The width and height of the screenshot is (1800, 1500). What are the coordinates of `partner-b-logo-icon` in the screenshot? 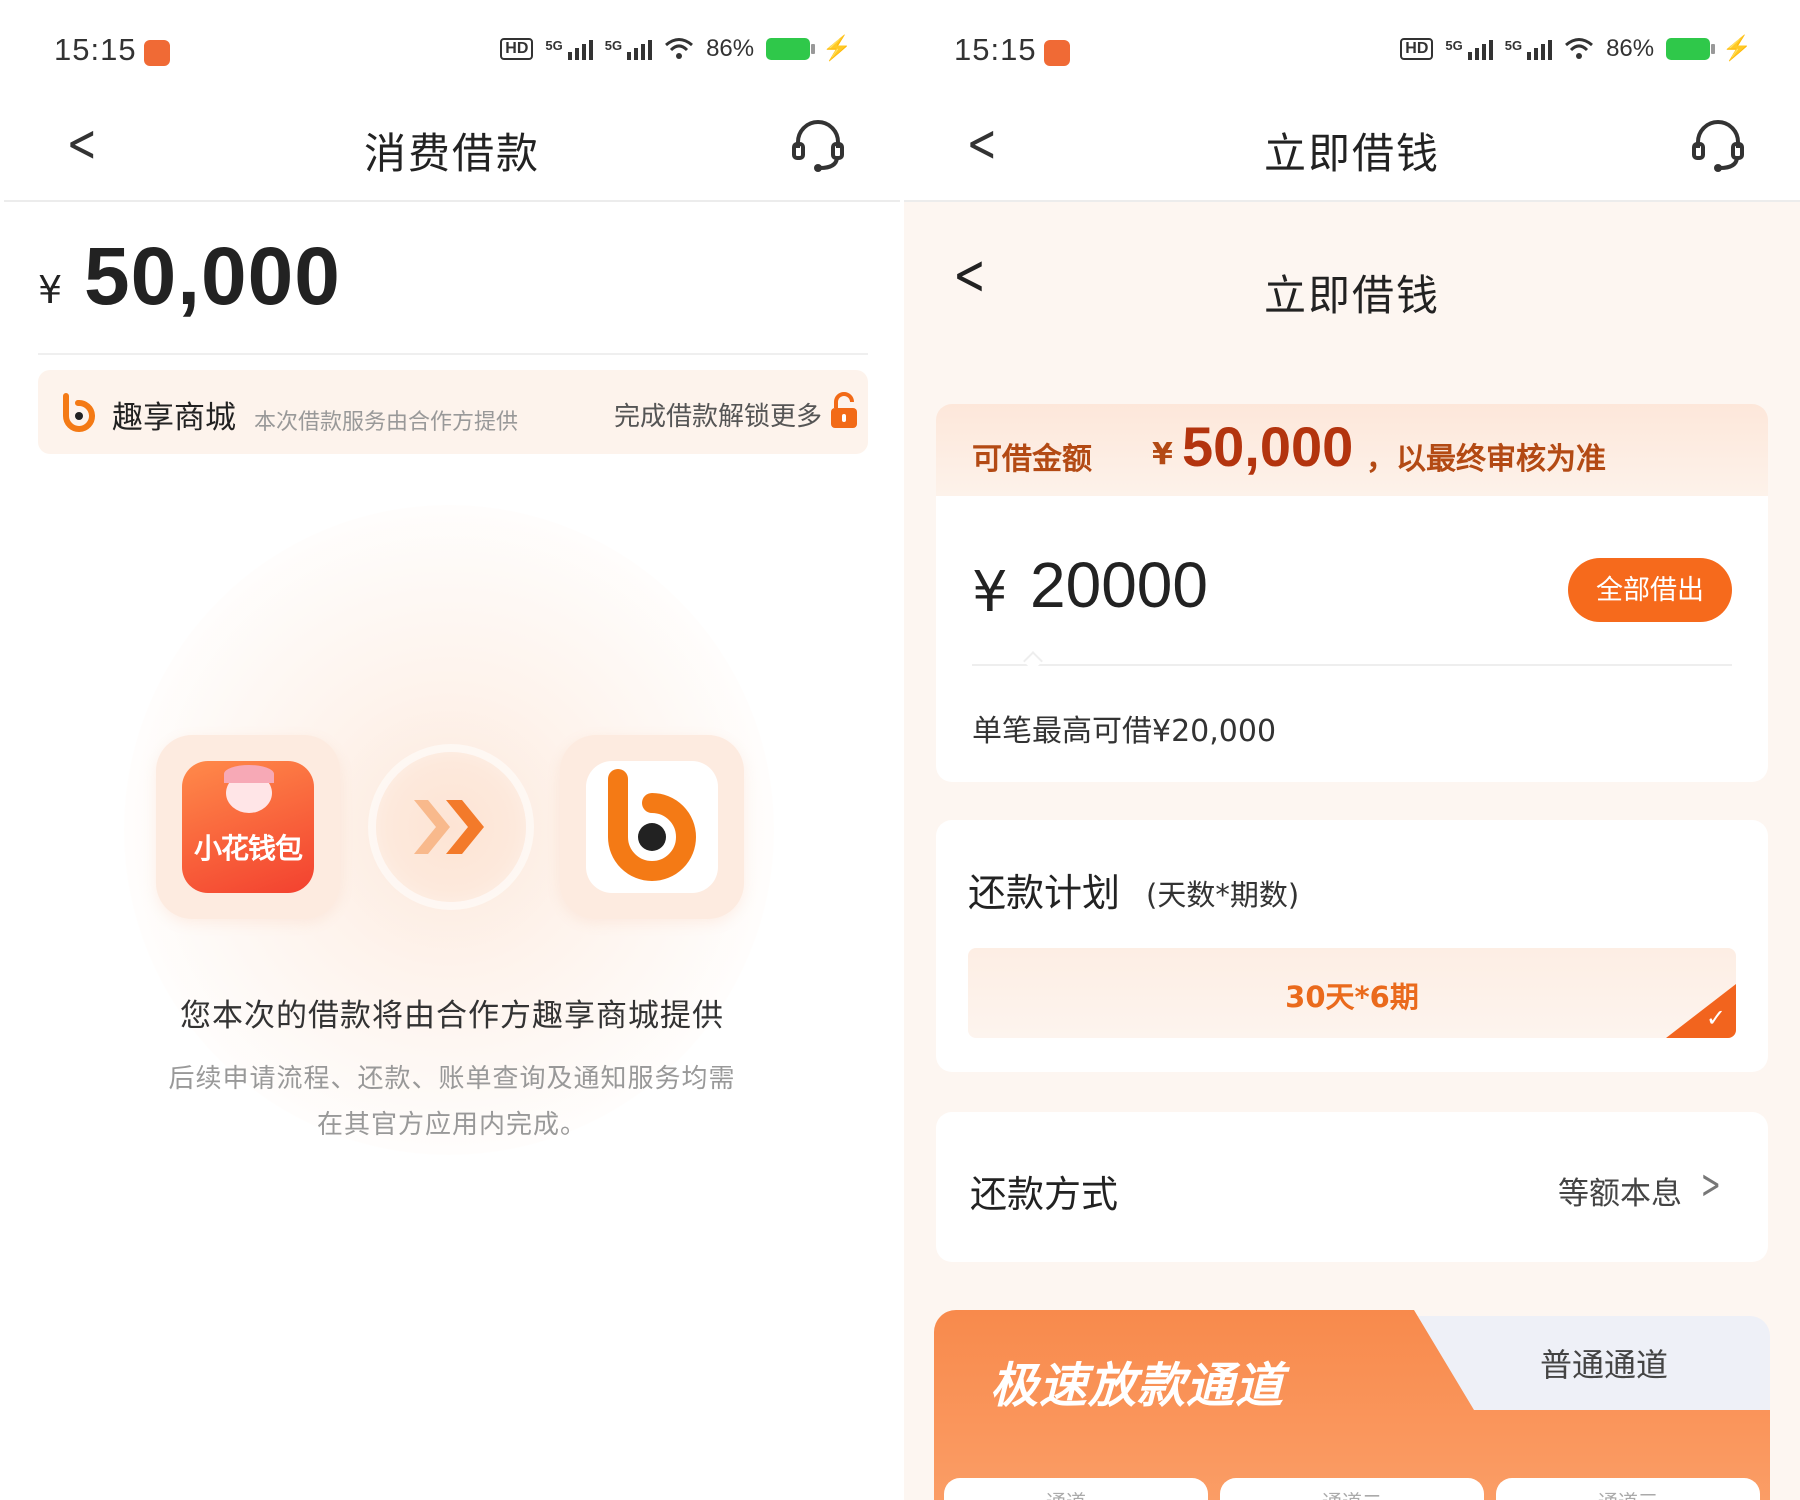 It's located at (652, 825).